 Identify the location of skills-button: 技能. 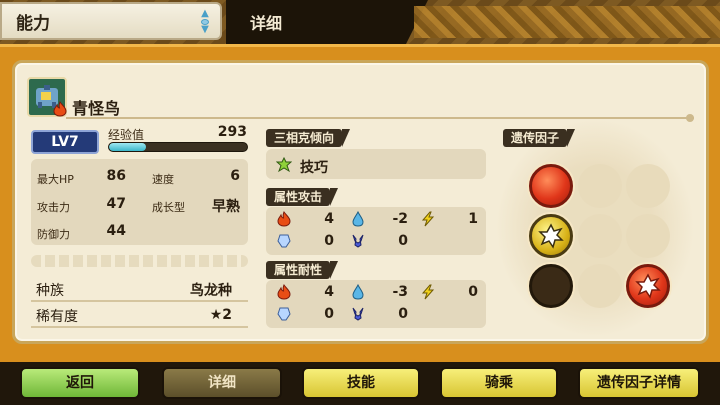
(361, 383).